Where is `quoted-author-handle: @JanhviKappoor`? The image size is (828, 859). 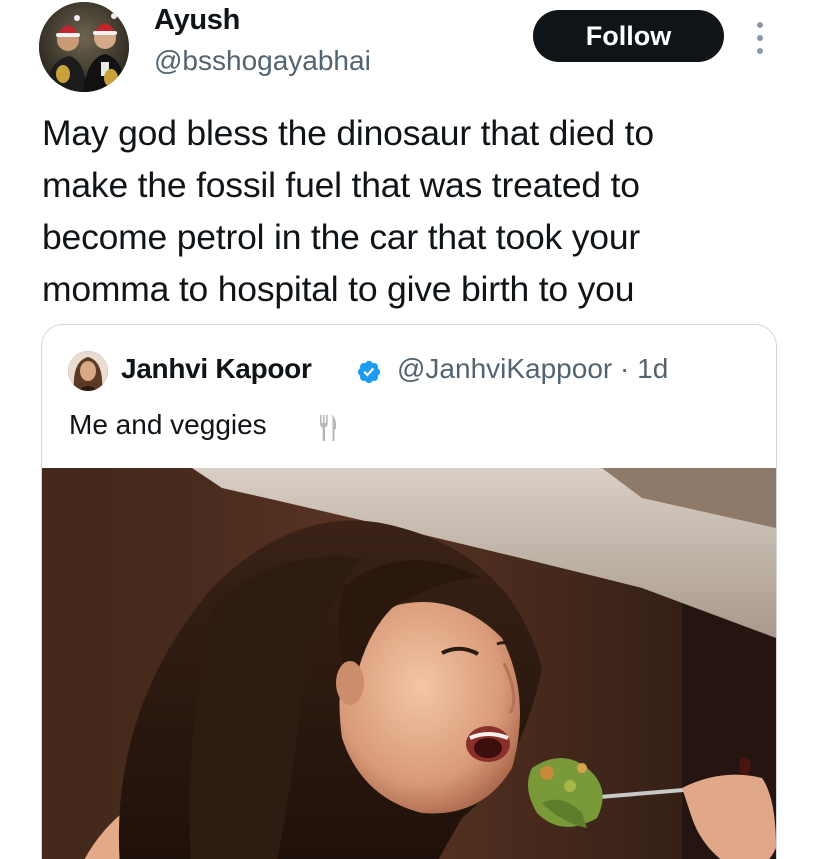
quoted-author-handle: @JanhviKappoor is located at coordinates (504, 368).